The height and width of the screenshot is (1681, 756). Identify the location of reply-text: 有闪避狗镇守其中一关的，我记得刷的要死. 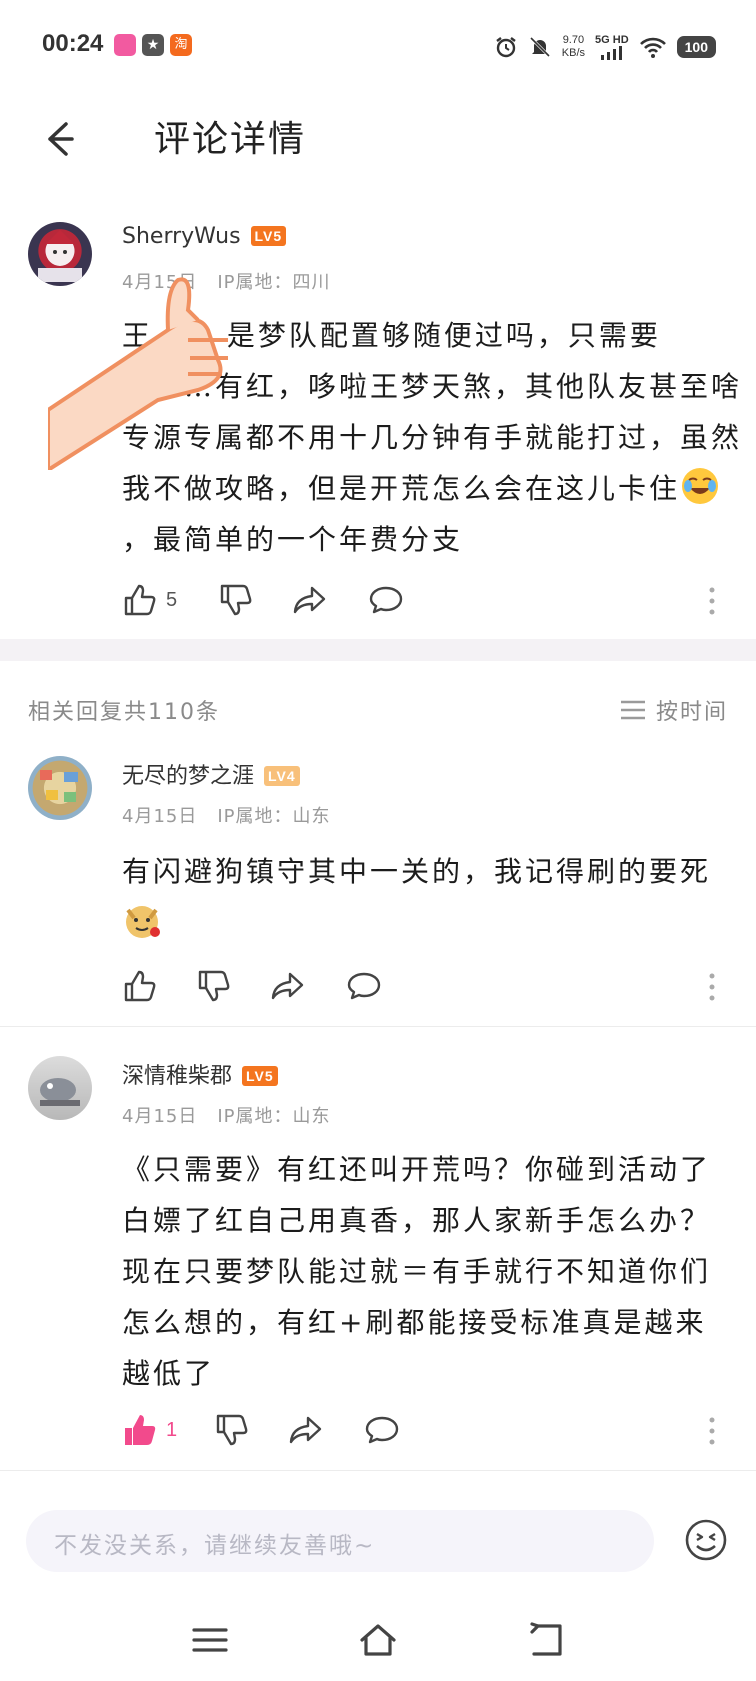
(427, 897).